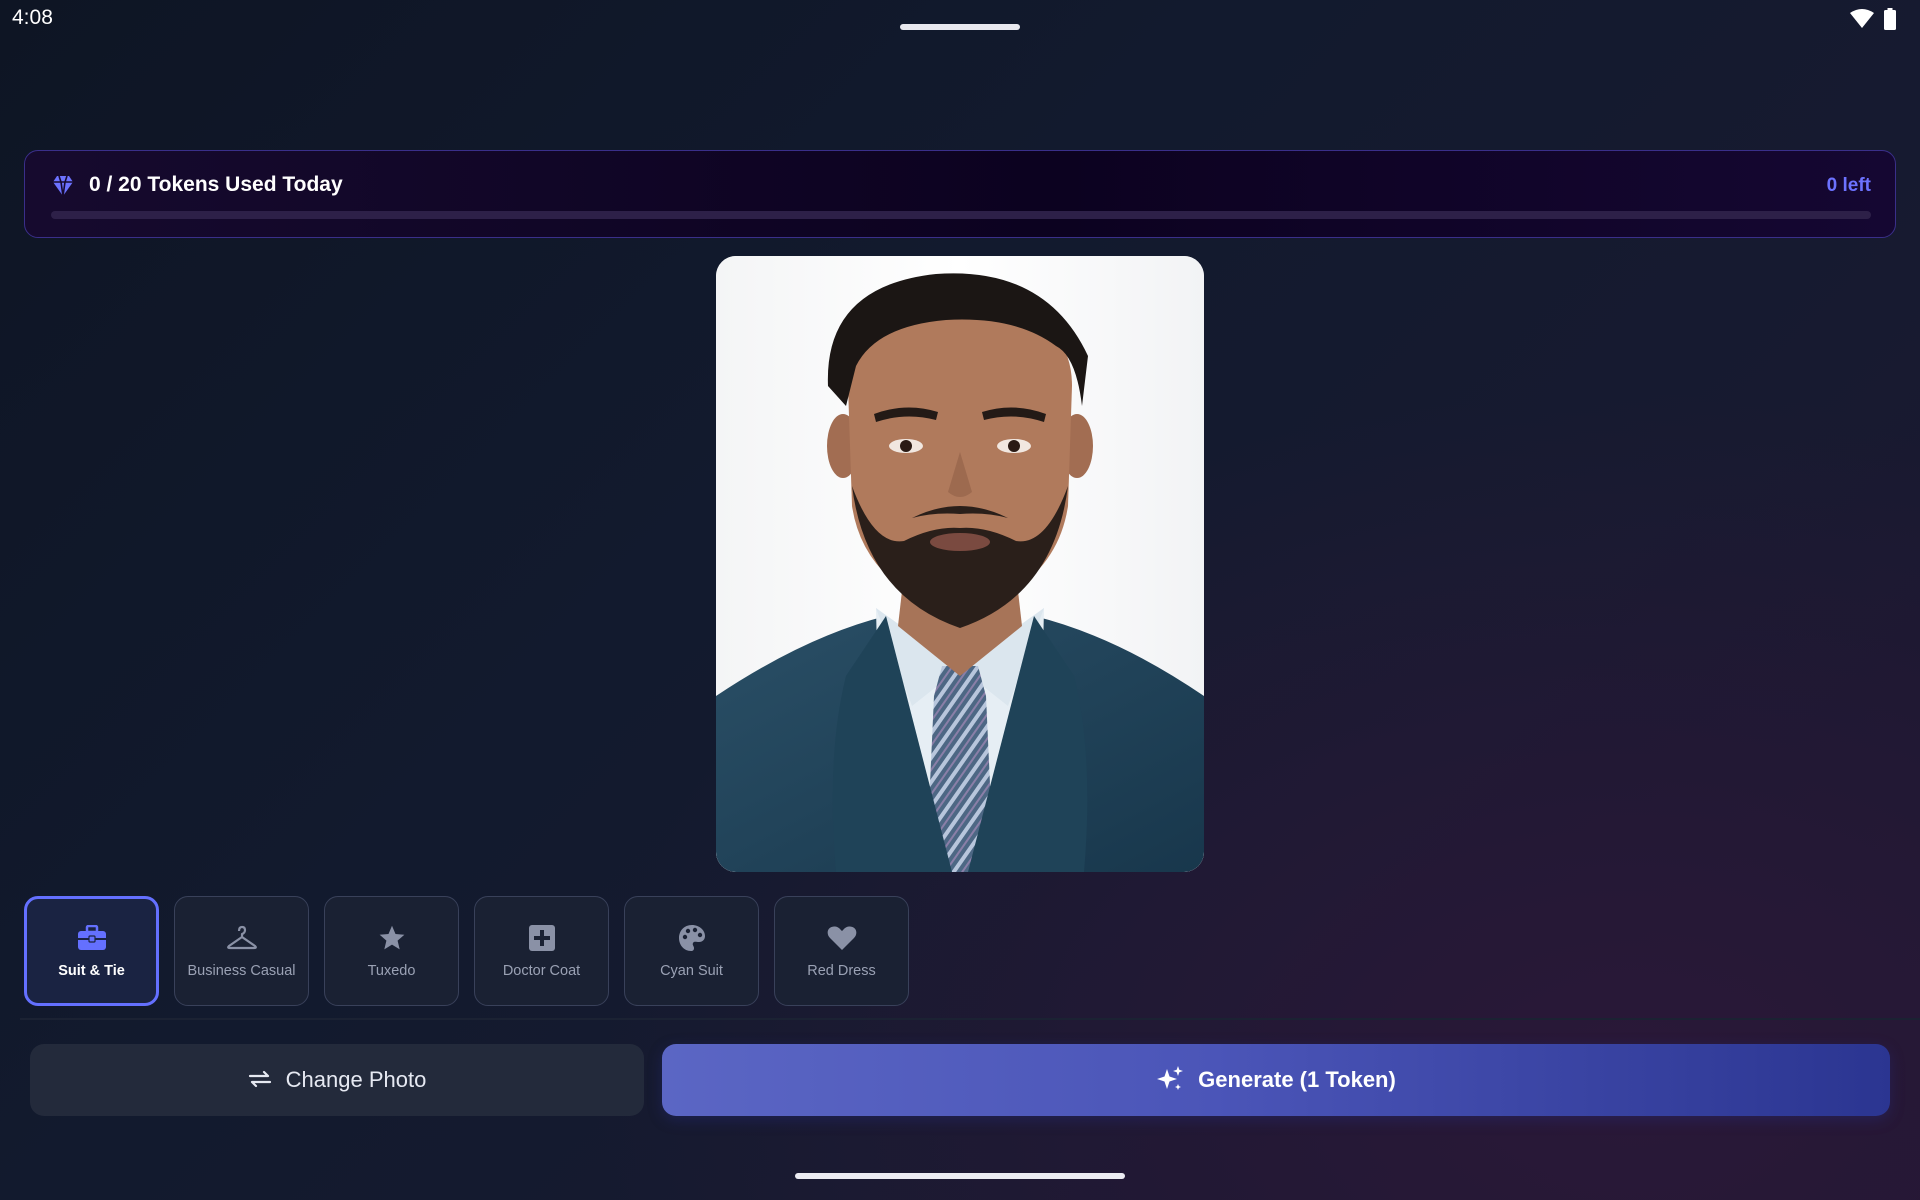 The image size is (1920, 1200). I want to click on style-option-red-dress: Red Dress, so click(841, 951).